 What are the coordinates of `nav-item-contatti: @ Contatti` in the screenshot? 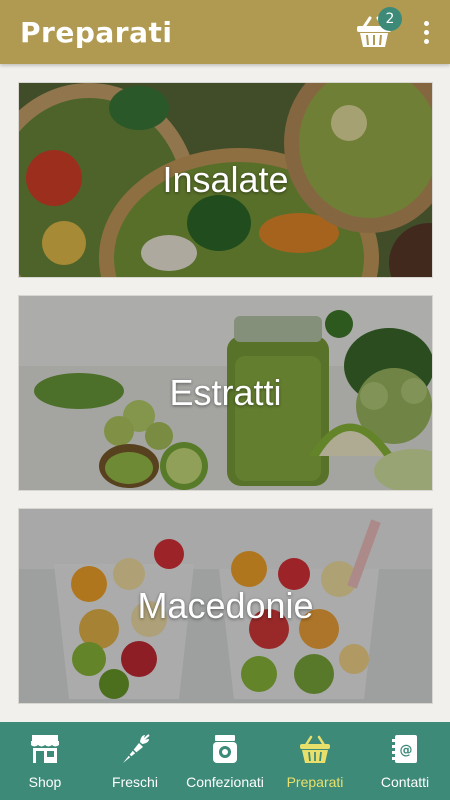 It's located at (405, 761).